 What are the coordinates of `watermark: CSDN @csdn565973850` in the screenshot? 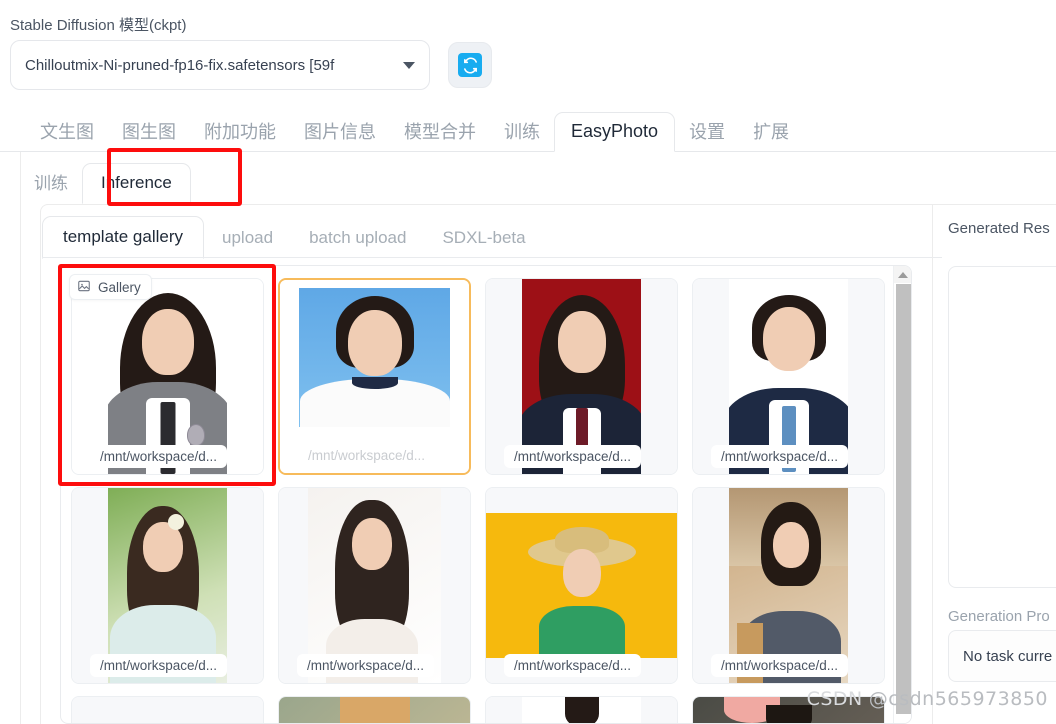 It's located at (927, 699).